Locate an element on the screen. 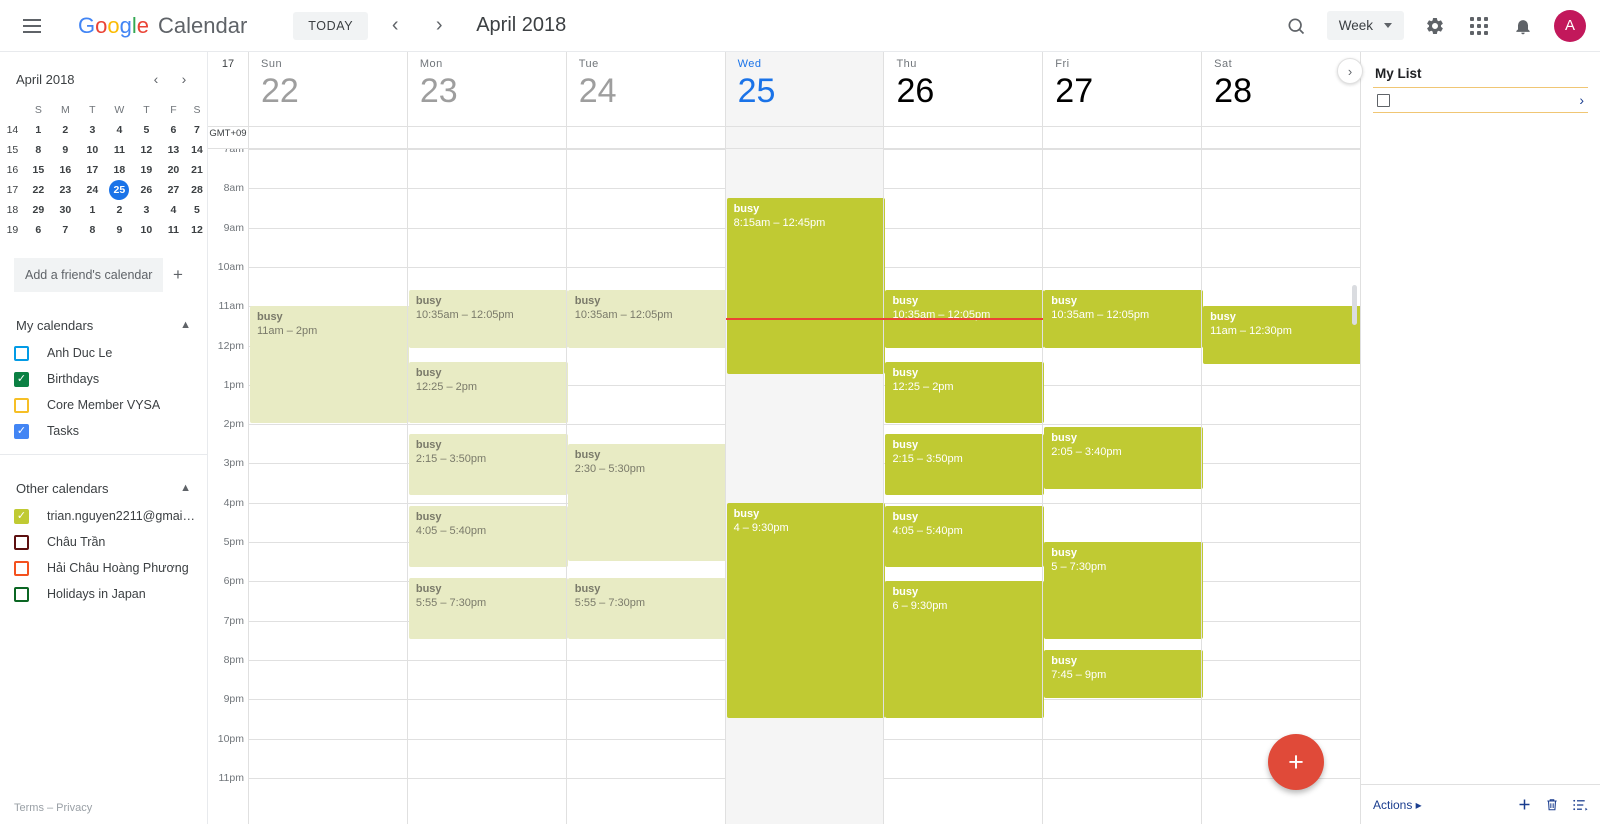  mini-day-18: 18 is located at coordinates (119, 170).